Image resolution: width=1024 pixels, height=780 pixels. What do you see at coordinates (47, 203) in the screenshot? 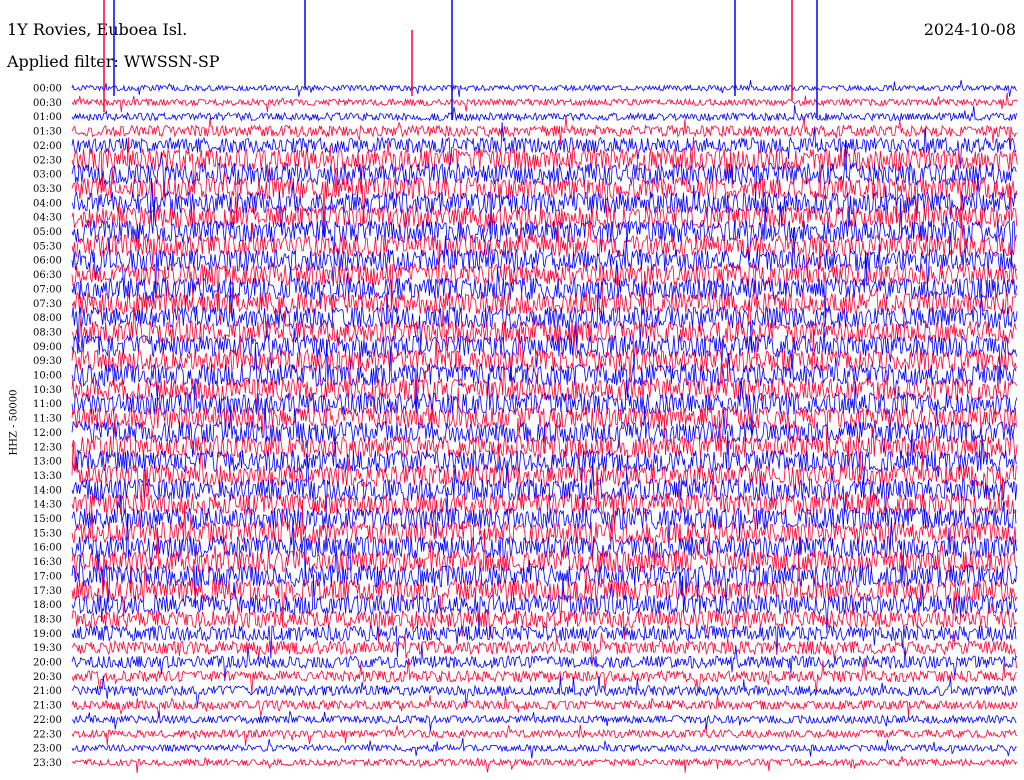
I see `row-time-label: 04:00` at bounding box center [47, 203].